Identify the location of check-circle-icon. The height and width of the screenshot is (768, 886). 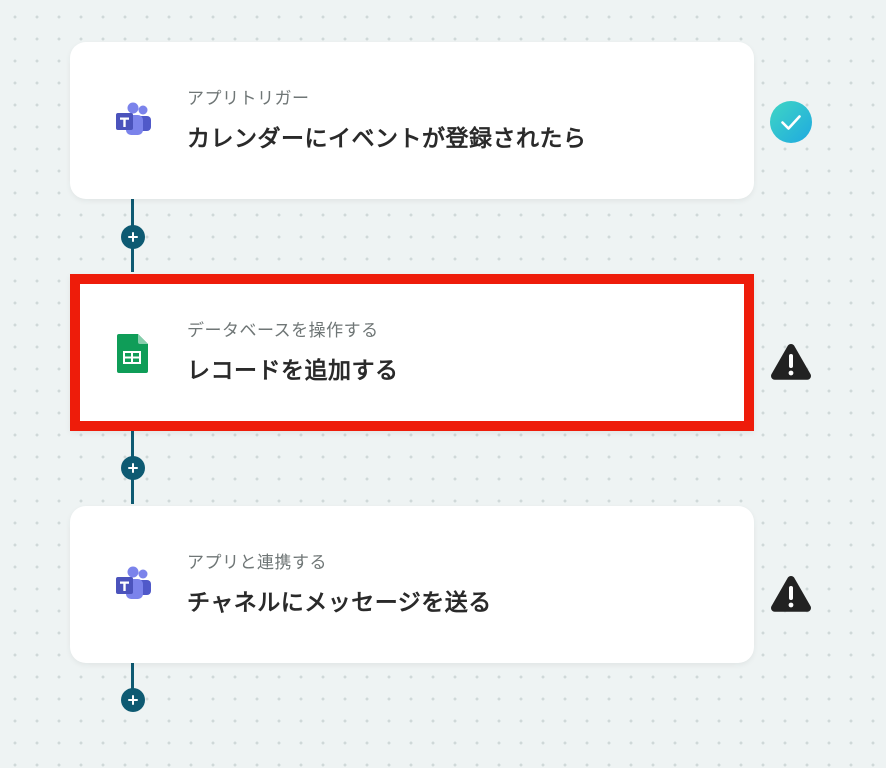
(791, 122).